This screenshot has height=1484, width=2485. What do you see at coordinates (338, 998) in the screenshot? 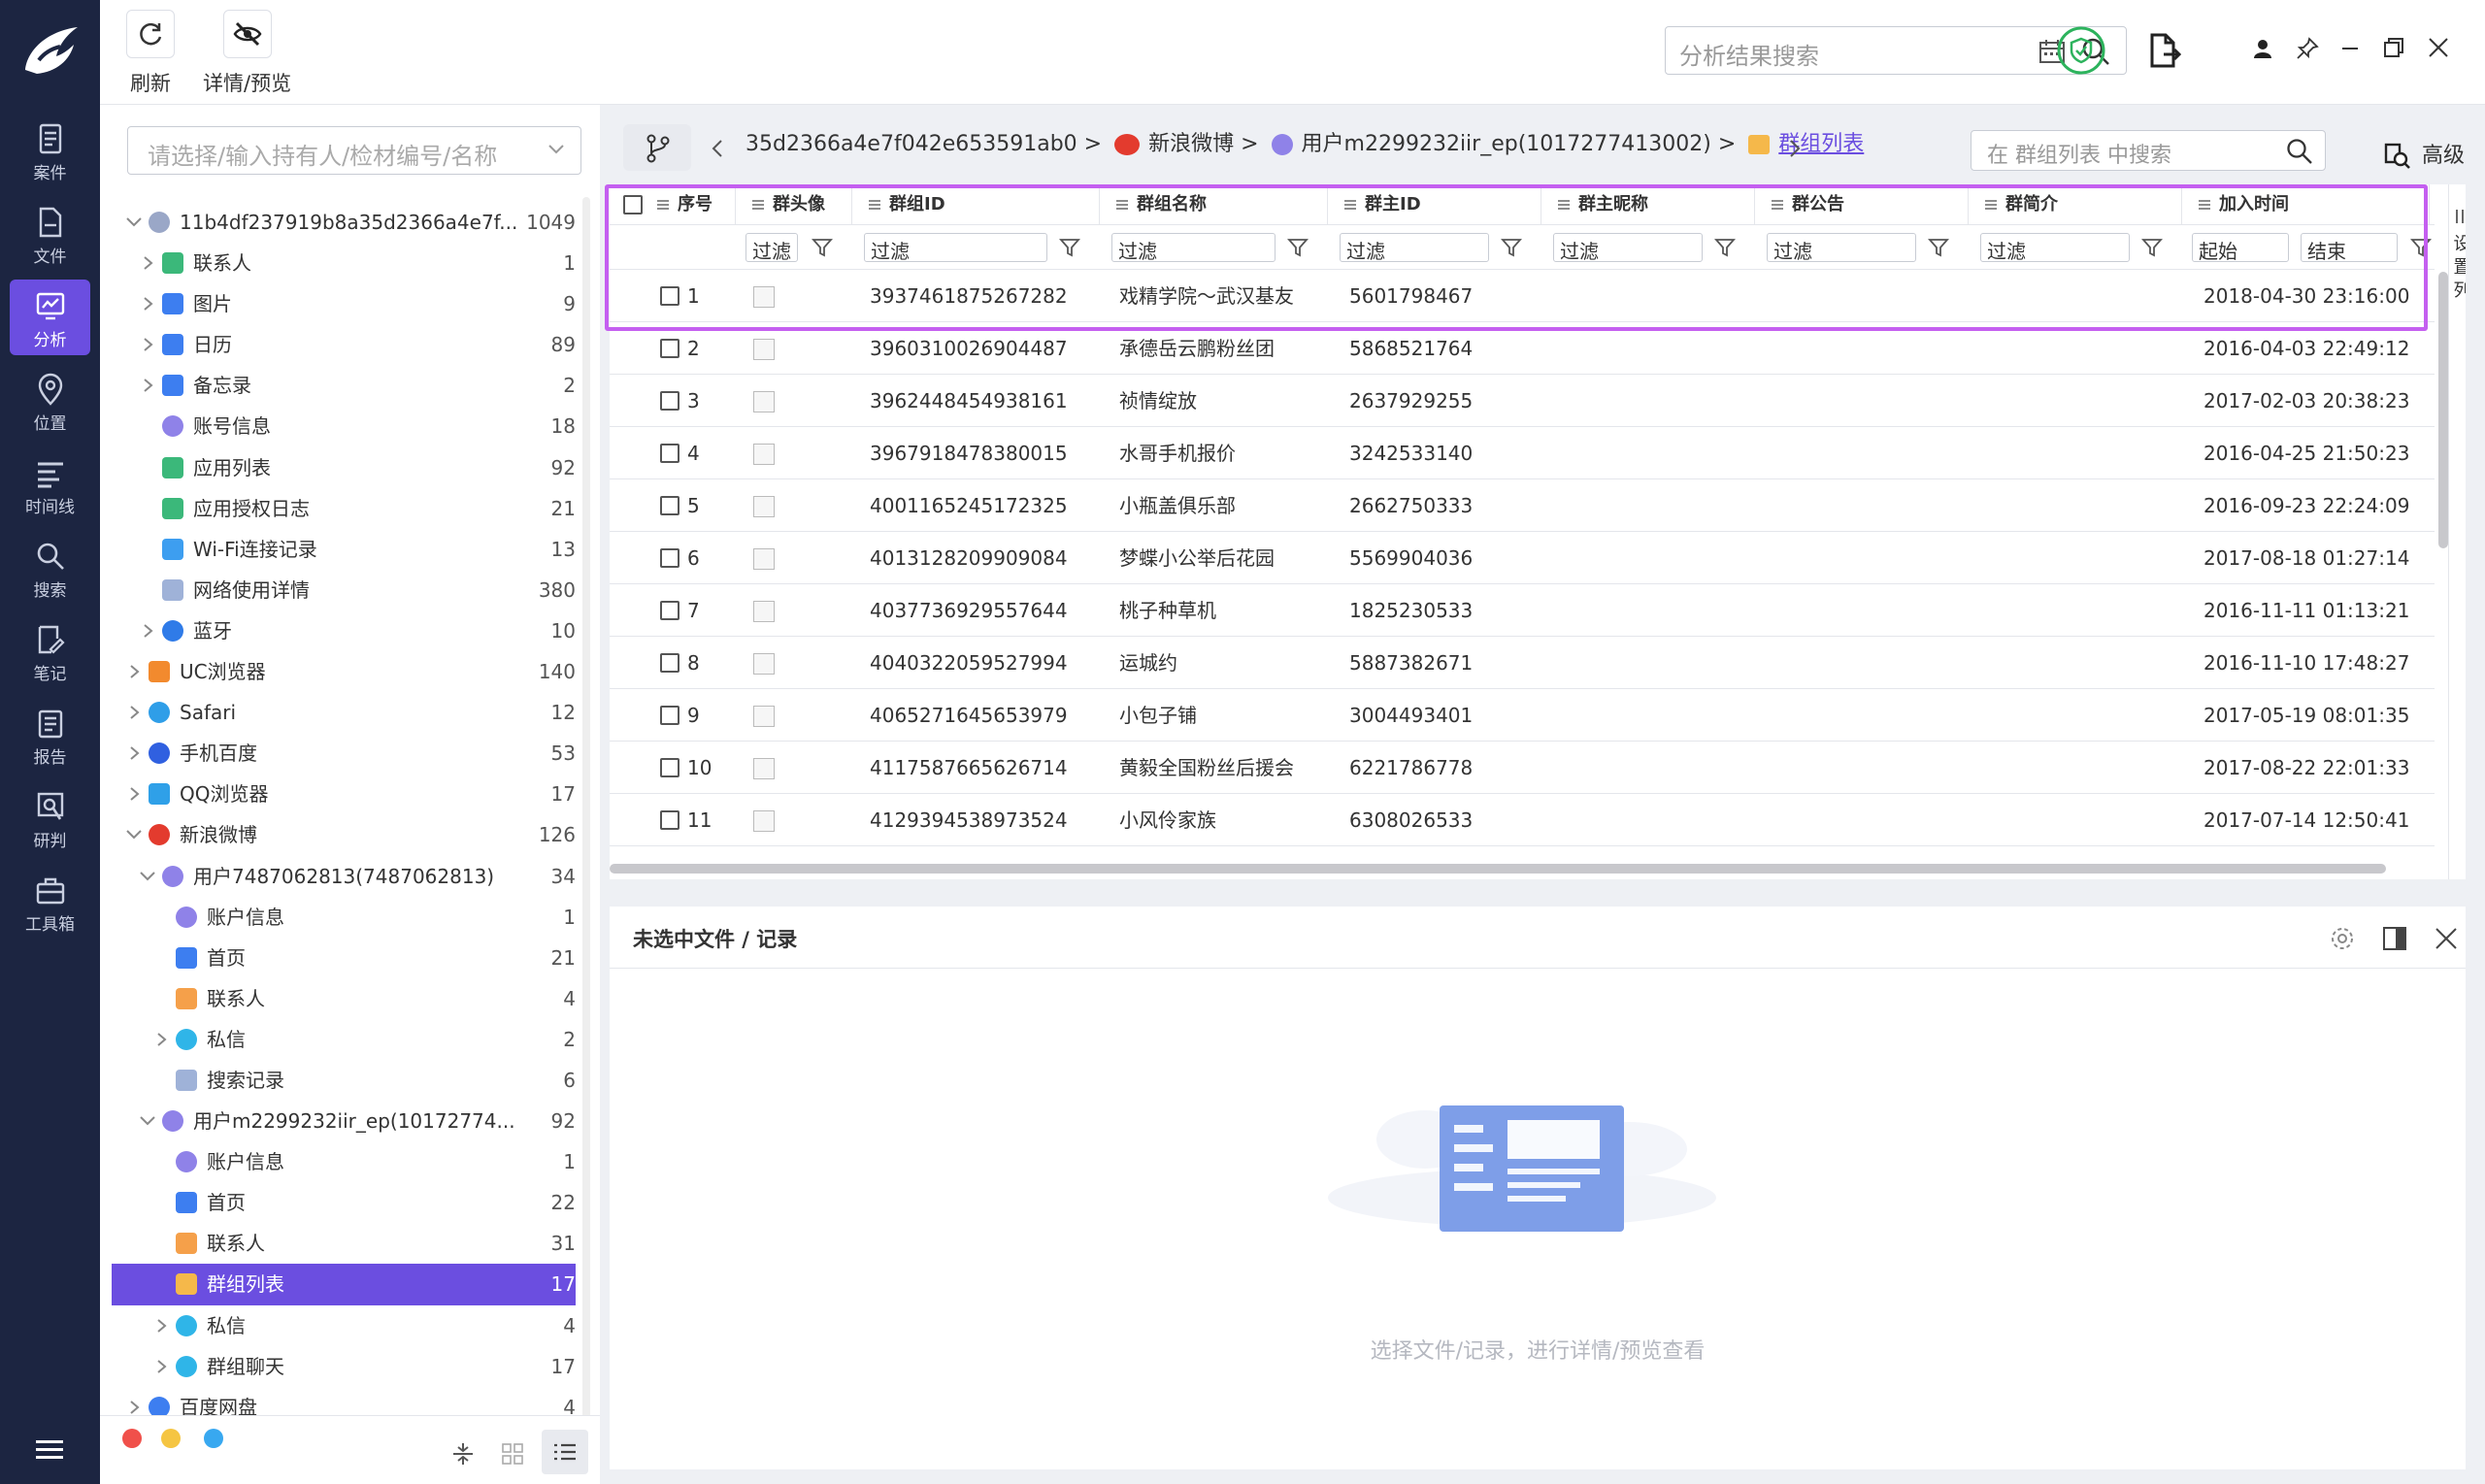
I see `tree-node: 联系人 4` at bounding box center [338, 998].